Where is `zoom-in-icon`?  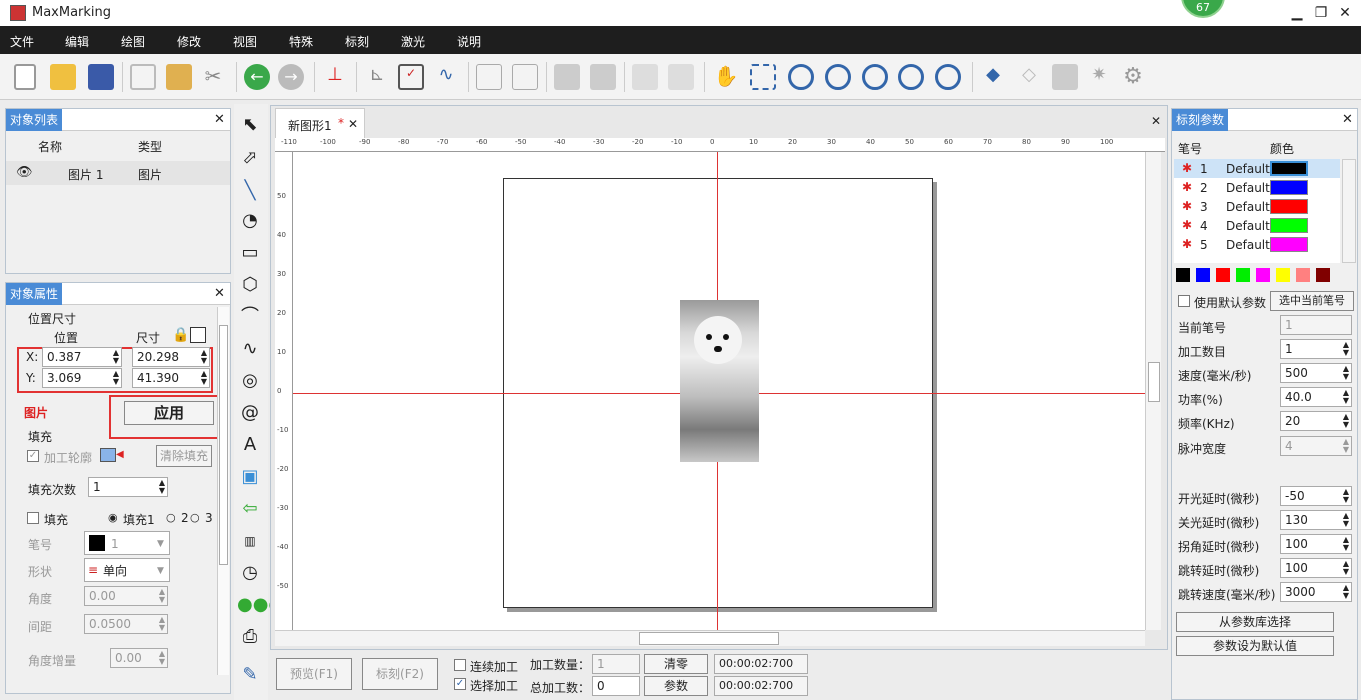 zoom-in-icon is located at coordinates (801, 77).